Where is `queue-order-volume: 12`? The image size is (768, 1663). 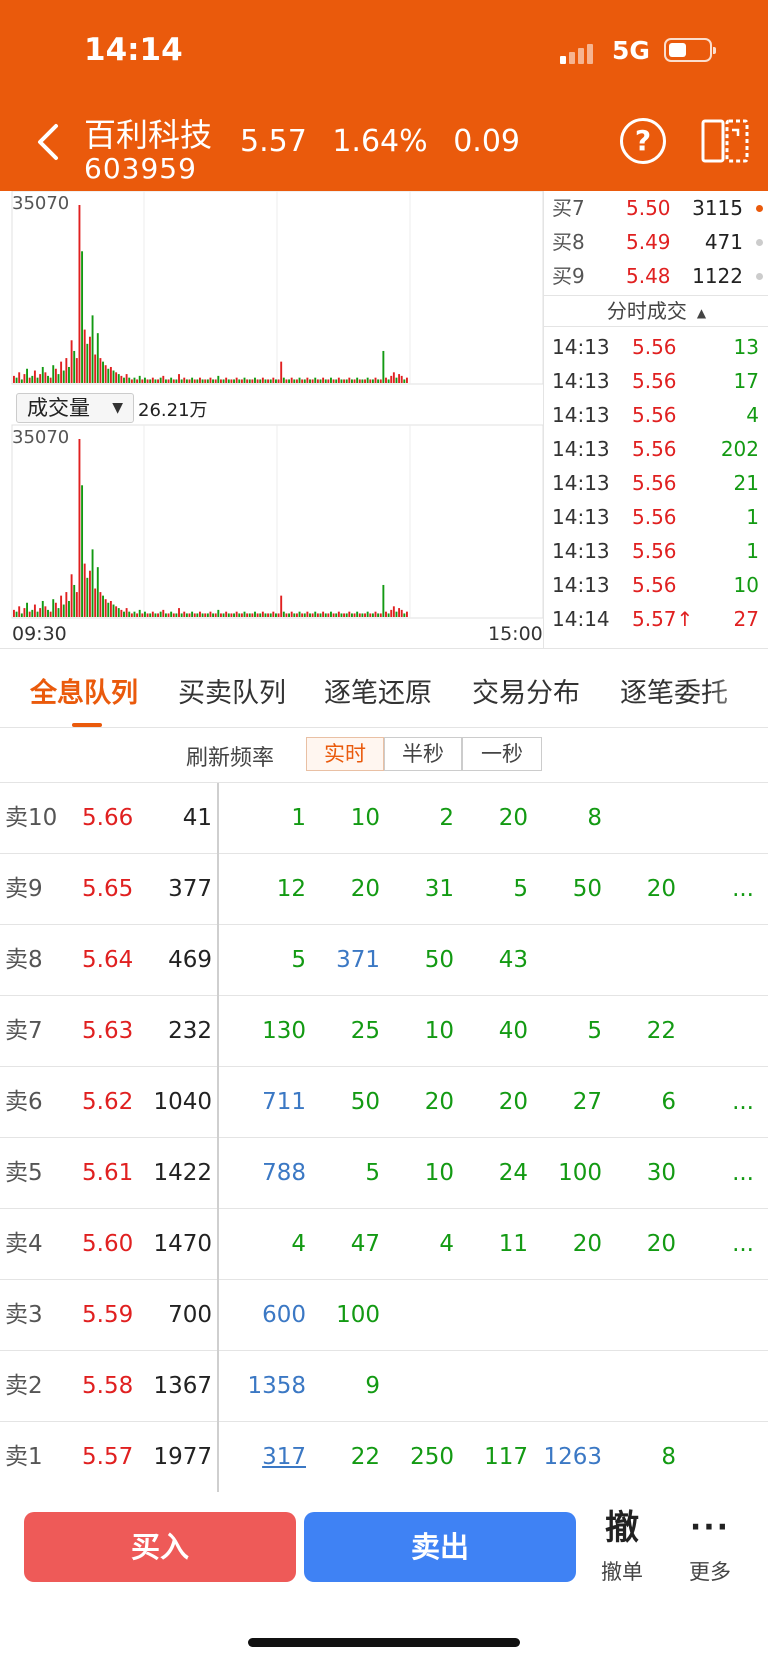
queue-order-volume: 12 is located at coordinates (266, 889).